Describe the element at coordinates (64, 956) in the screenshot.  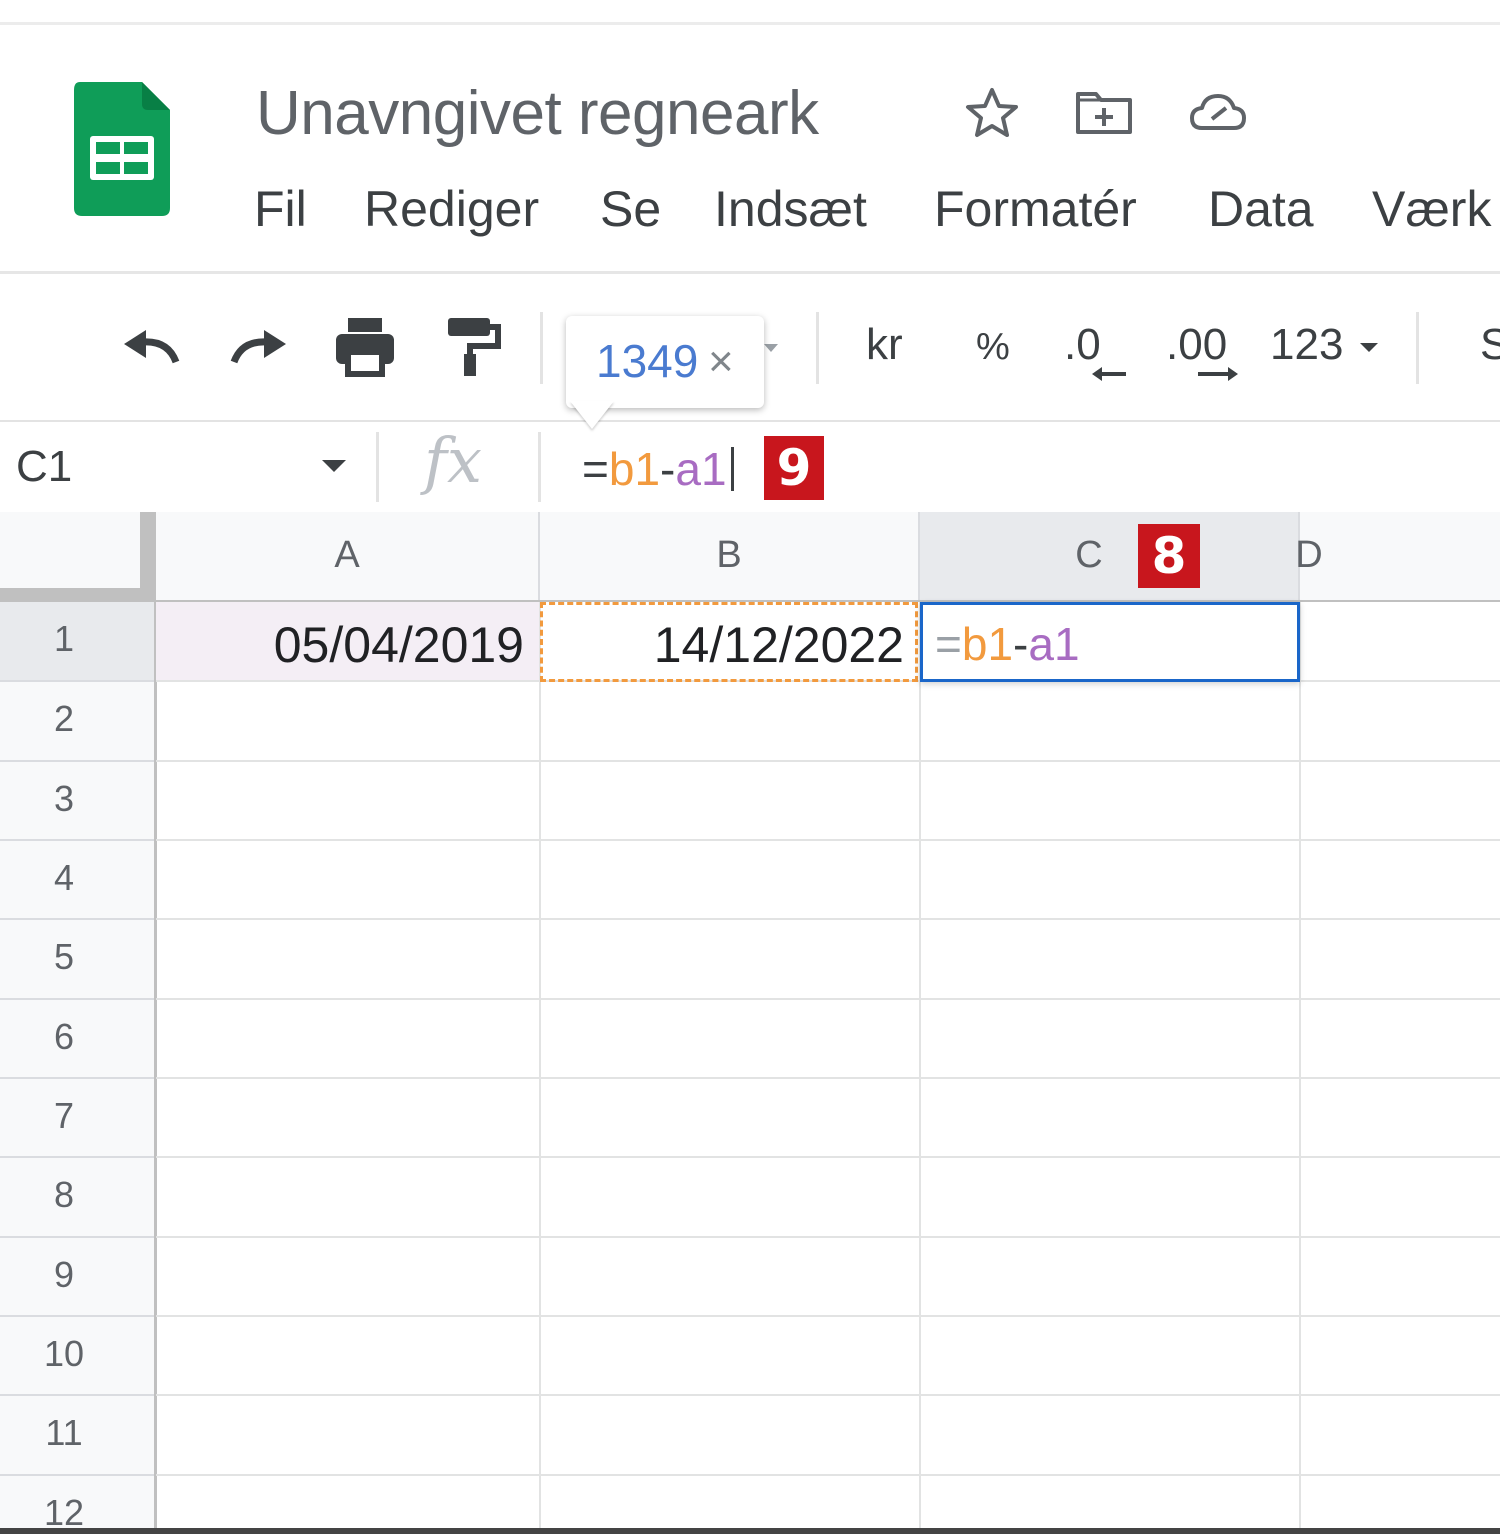
I see `row-label: 5` at that location.